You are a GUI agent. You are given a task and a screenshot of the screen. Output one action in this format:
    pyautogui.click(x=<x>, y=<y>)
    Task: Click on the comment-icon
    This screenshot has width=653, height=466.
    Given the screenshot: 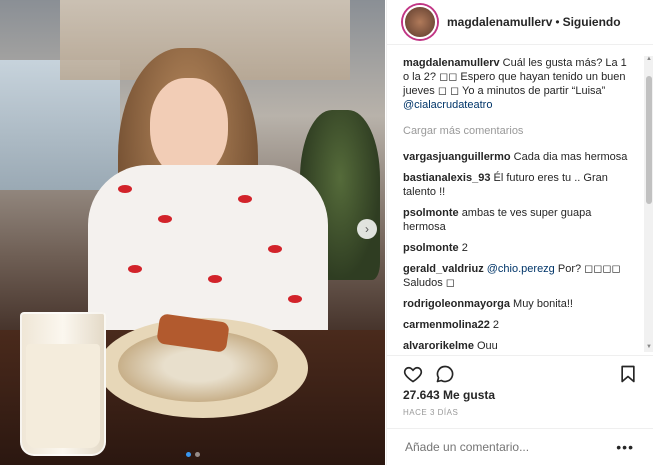 What is the action you would take?
    pyautogui.click(x=445, y=374)
    